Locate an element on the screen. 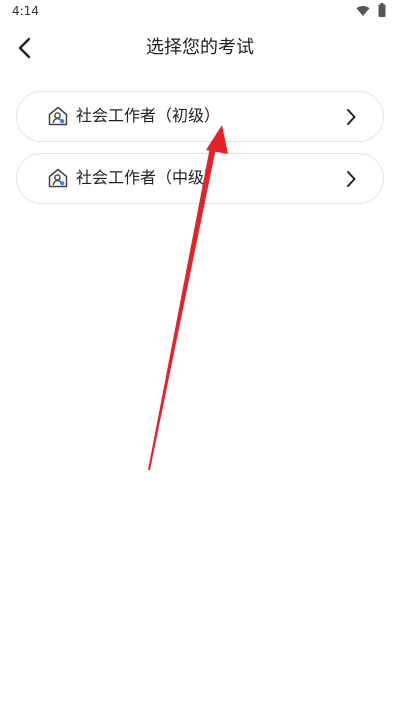 The width and height of the screenshot is (400, 712). status-icons is located at coordinates (371, 11).